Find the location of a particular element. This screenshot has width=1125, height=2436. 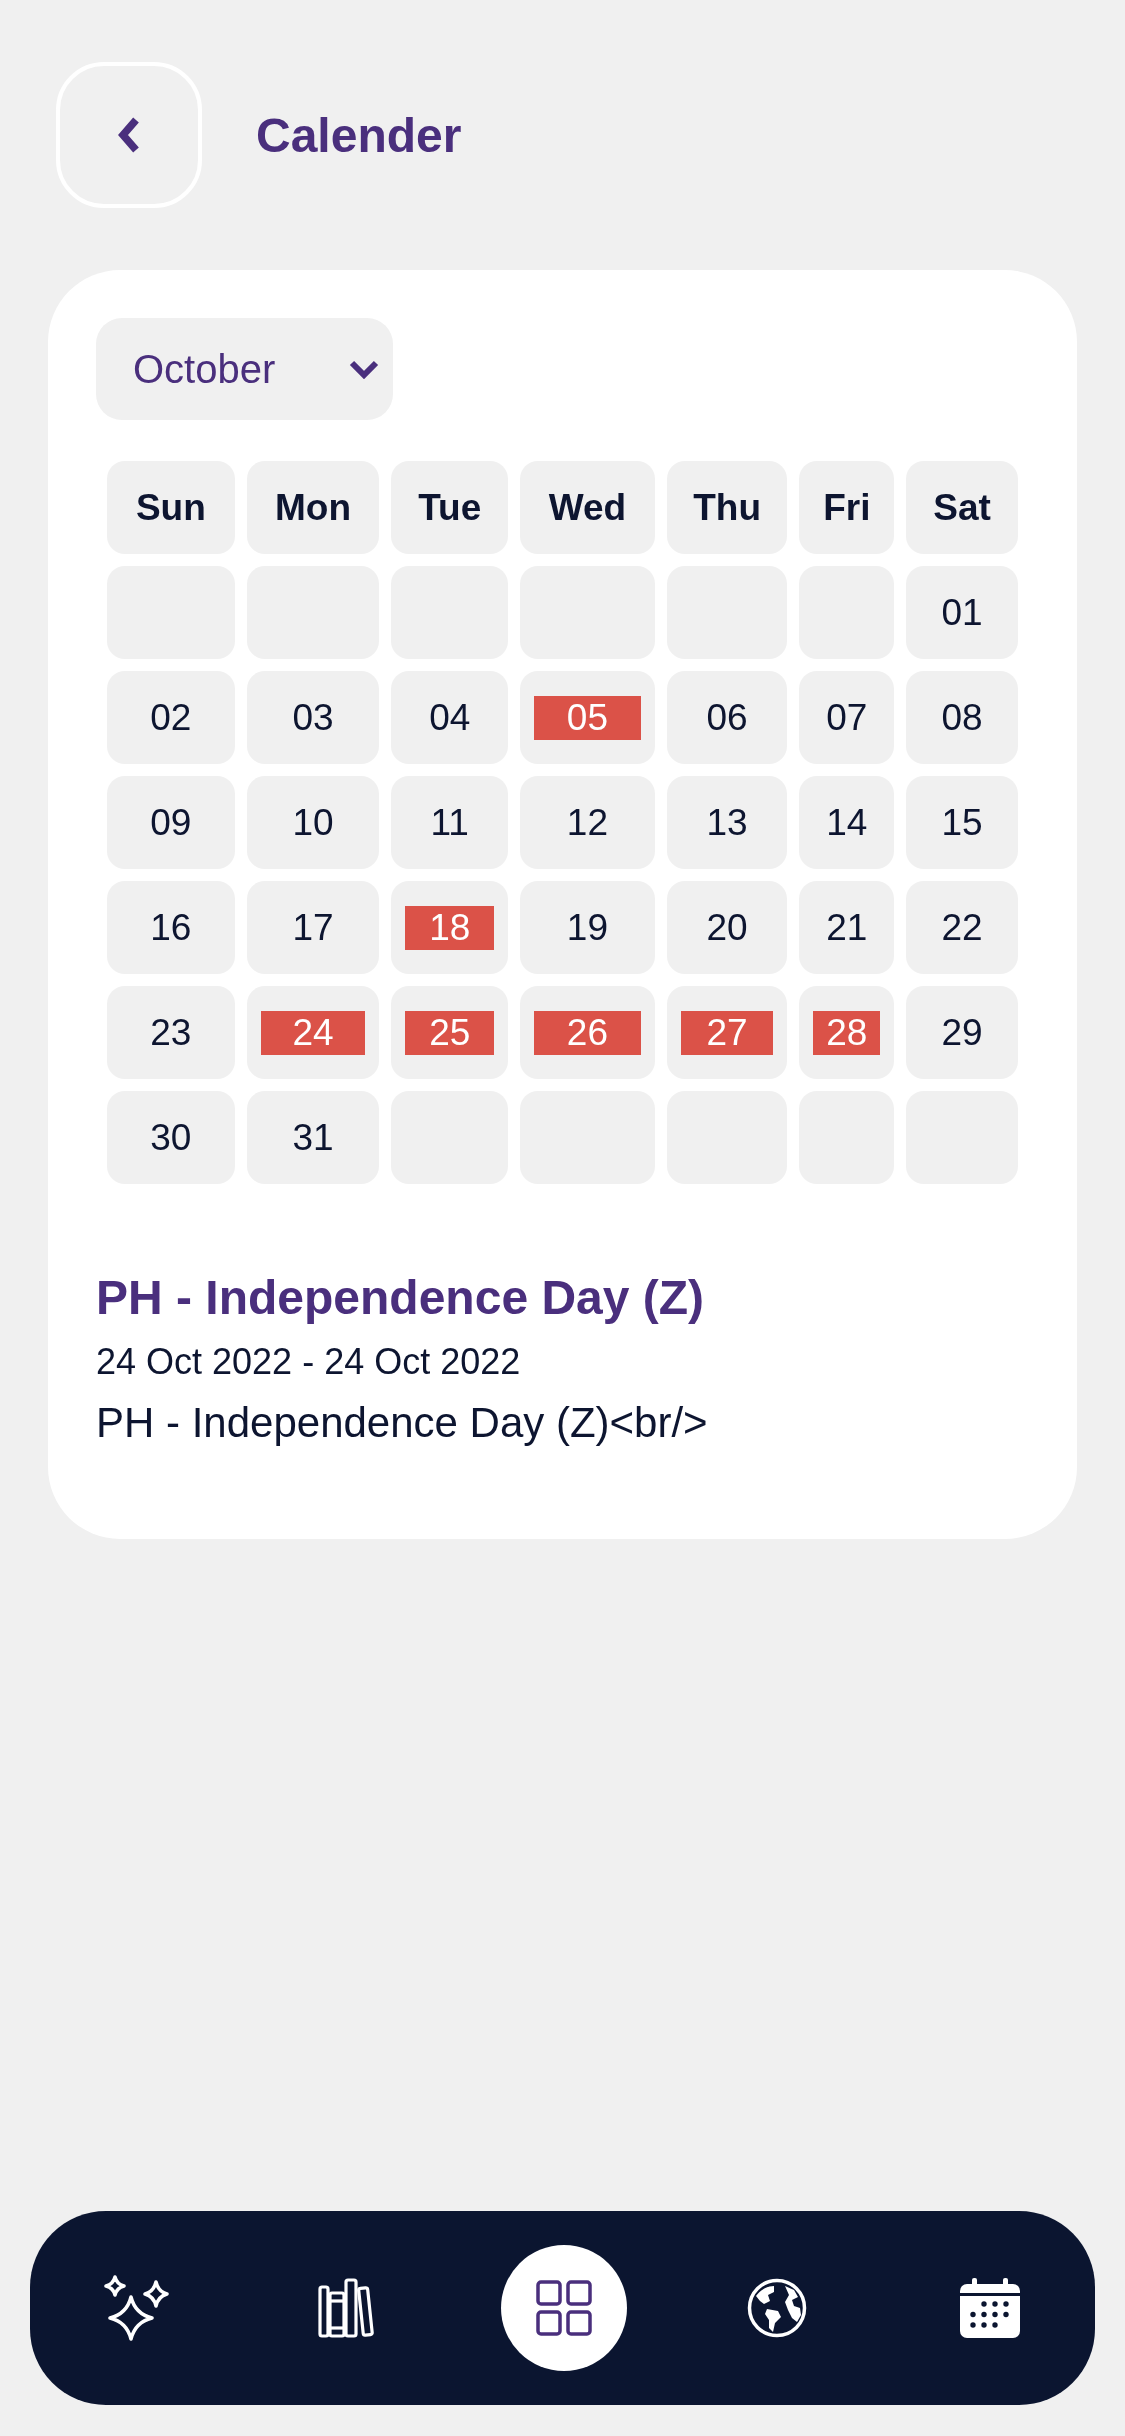

date-cell: 25 is located at coordinates (450, 1032).